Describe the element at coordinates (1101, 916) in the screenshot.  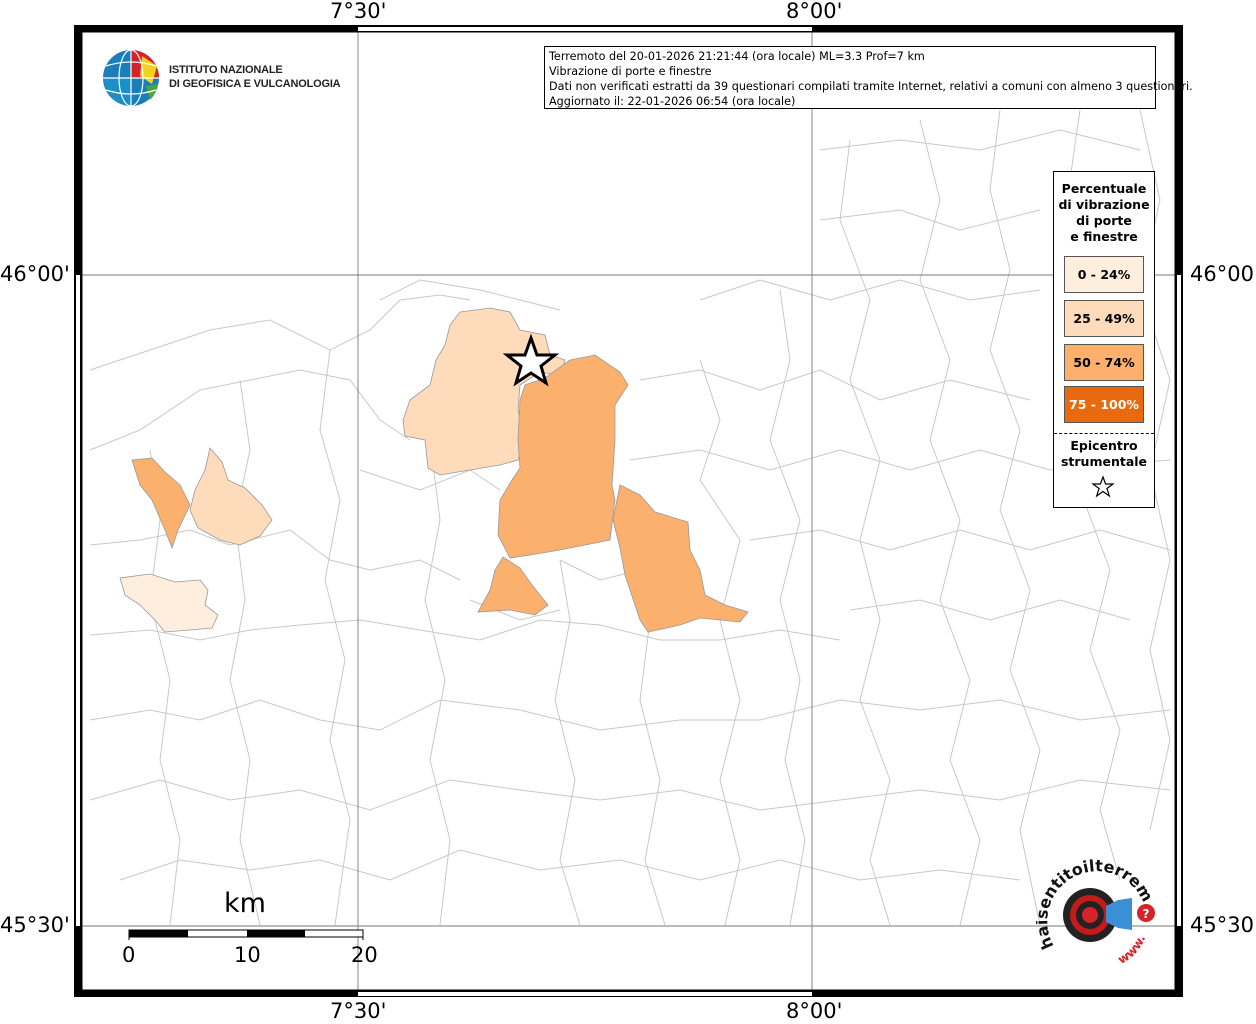
I see `haisentito-badge: haisentitoilterremoto.it www. ?` at that location.